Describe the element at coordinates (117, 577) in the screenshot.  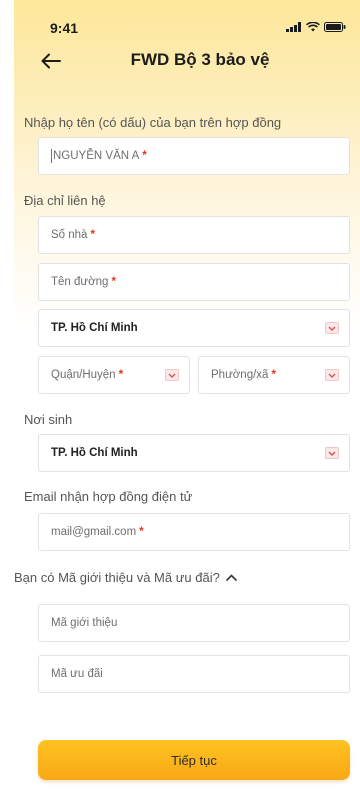
I see `promo-toggle-label: Bạn có Mã giới thiệu và Mã ưu đãi?` at that location.